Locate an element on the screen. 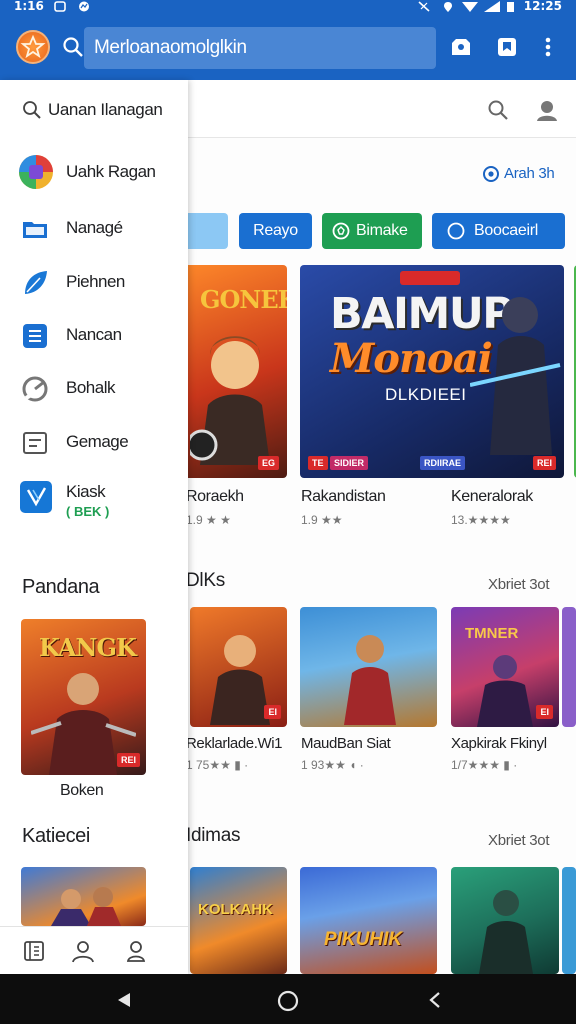 This screenshot has height=1024, width=576. circle-icon is located at coordinates (456, 231).